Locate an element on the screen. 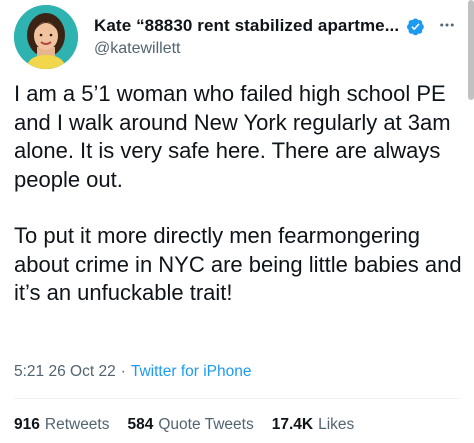  profile-photo is located at coordinates (46, 37).